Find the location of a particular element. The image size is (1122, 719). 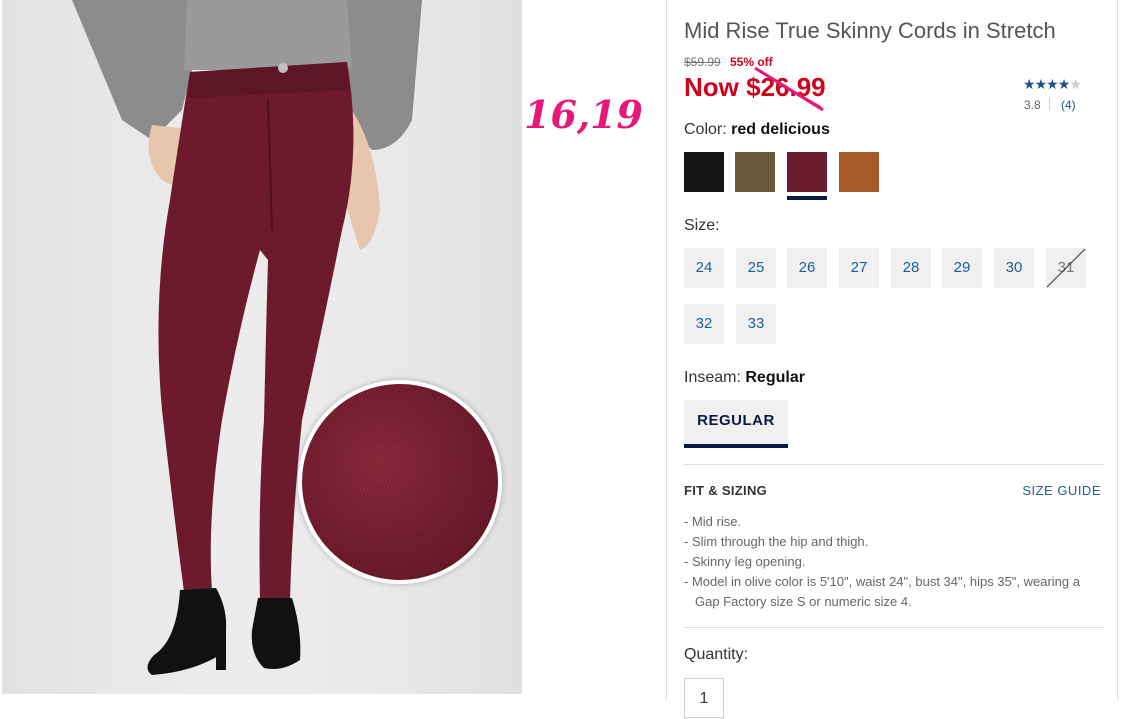

product-title: Mid Rise True Skinny Cords in Stretch is located at coordinates (870, 30).